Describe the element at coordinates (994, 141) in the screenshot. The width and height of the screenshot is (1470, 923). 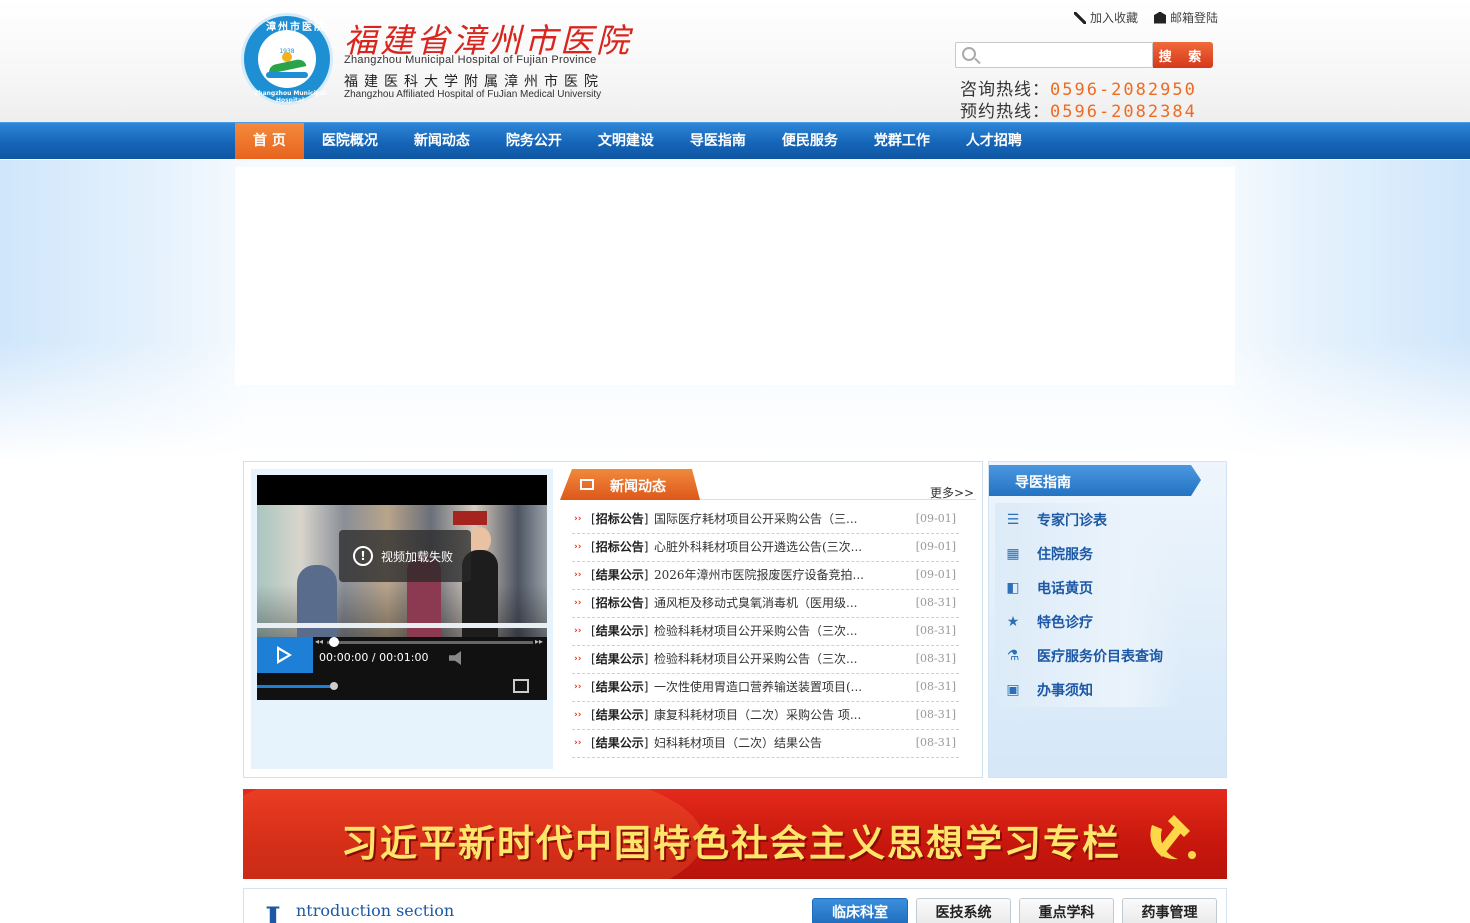
I see `nav-item-recruit: 人才招聘` at that location.